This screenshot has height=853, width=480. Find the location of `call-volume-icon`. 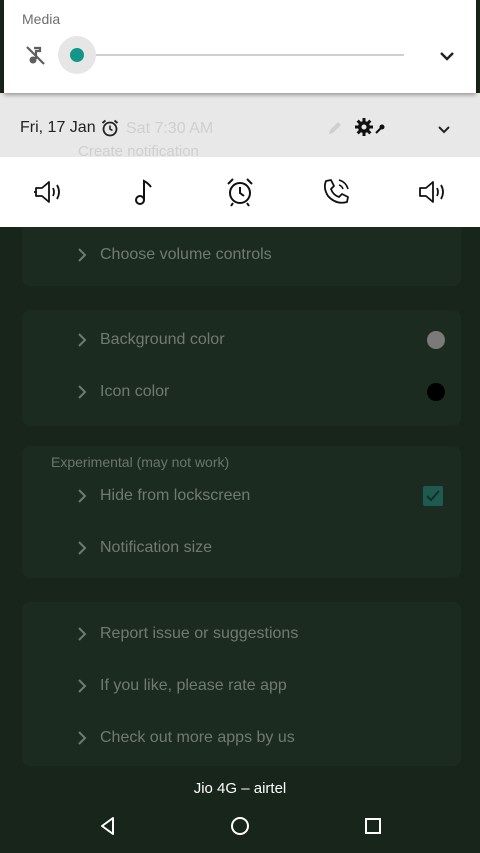

call-volume-icon is located at coordinates (336, 192).